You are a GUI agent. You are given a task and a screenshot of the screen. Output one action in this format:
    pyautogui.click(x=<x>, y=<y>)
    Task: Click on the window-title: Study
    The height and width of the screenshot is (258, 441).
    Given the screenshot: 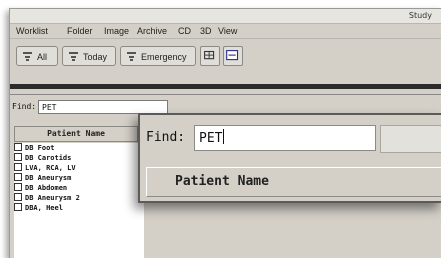 What is the action you would take?
    pyautogui.click(x=420, y=15)
    